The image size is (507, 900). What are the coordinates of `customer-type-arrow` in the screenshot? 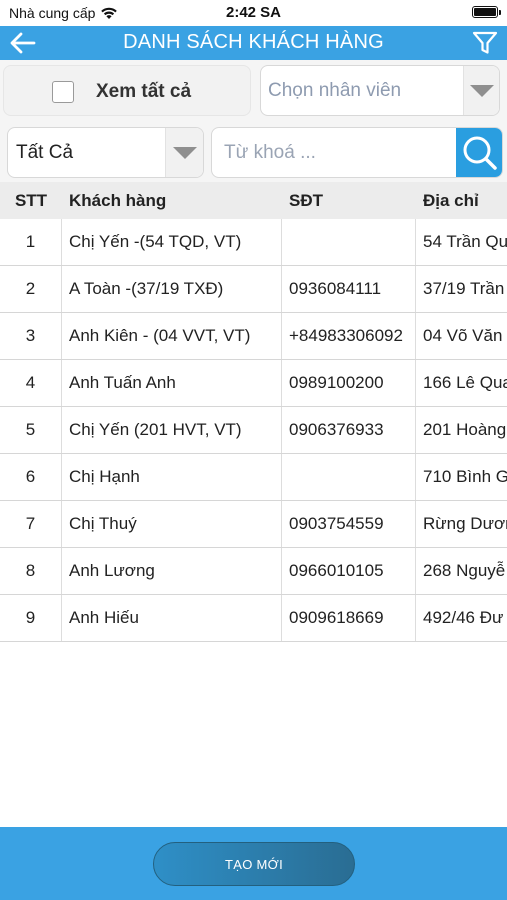 It's located at (184, 152).